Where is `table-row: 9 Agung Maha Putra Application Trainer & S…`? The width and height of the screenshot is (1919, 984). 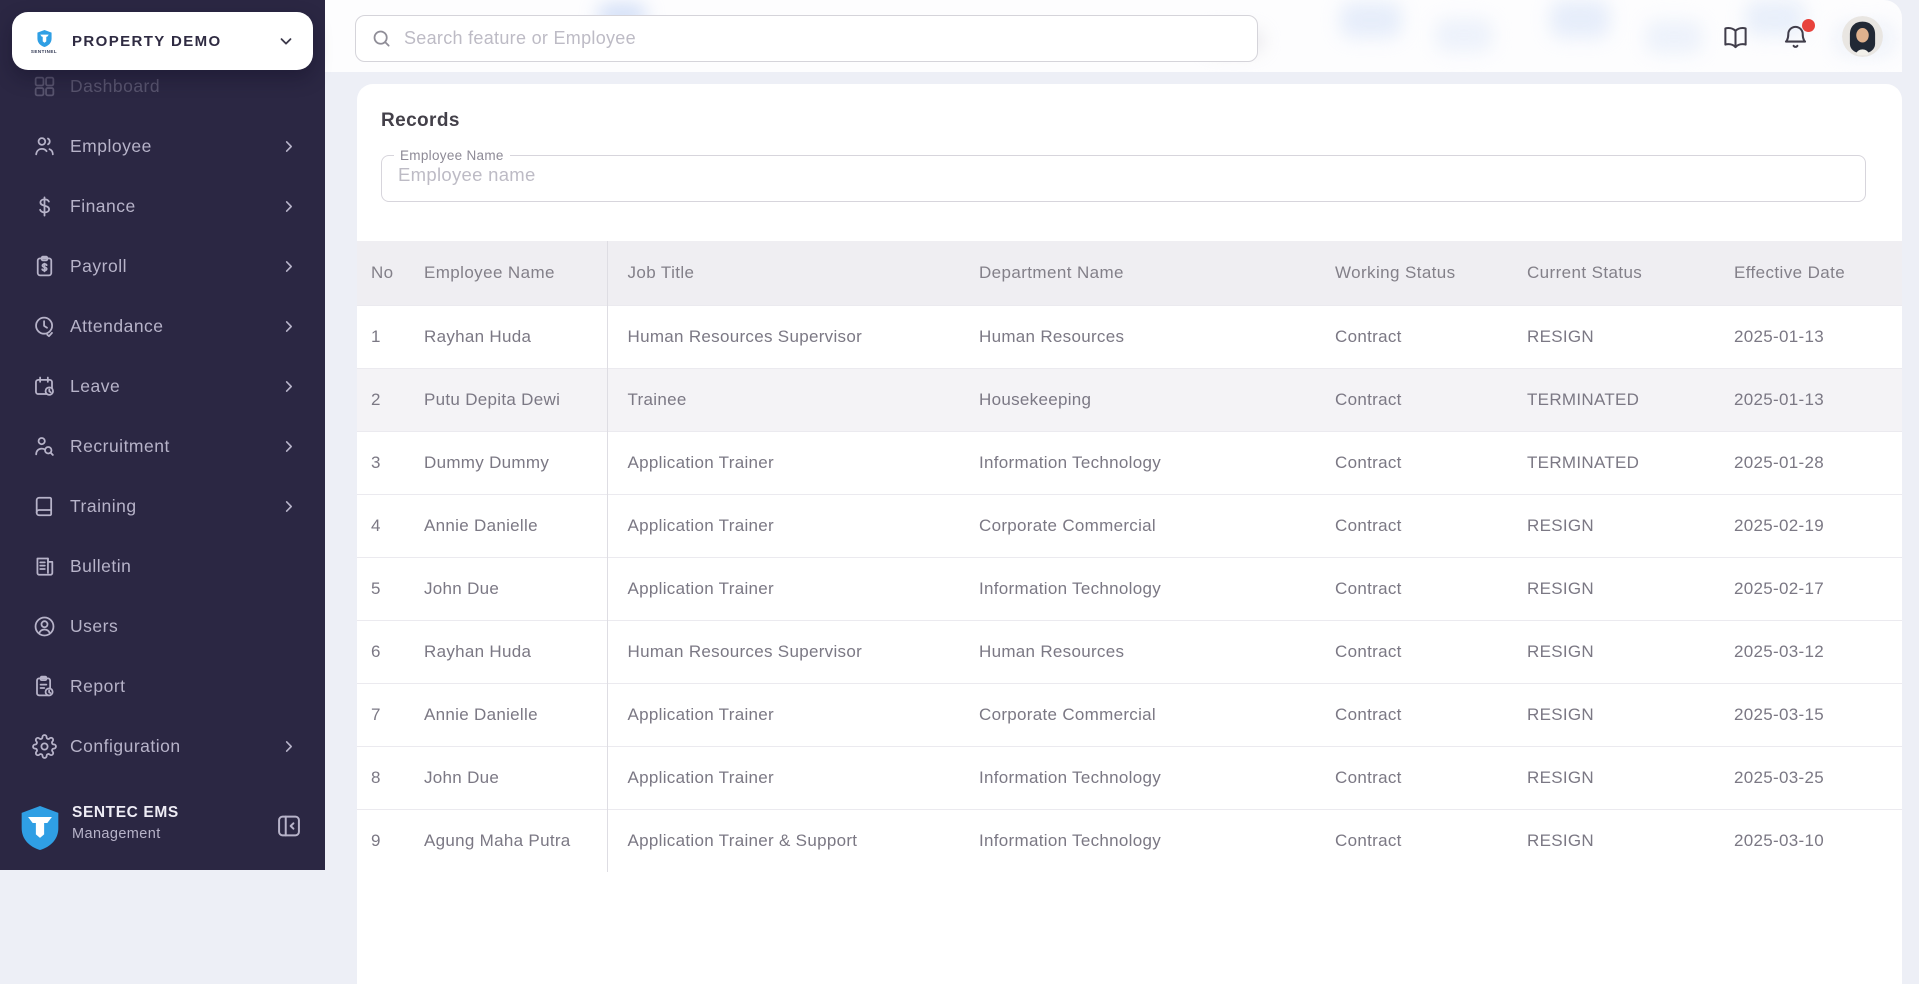
table-row: 9 Agung Maha Putra Application Trainer & S… is located at coordinates (1129, 840).